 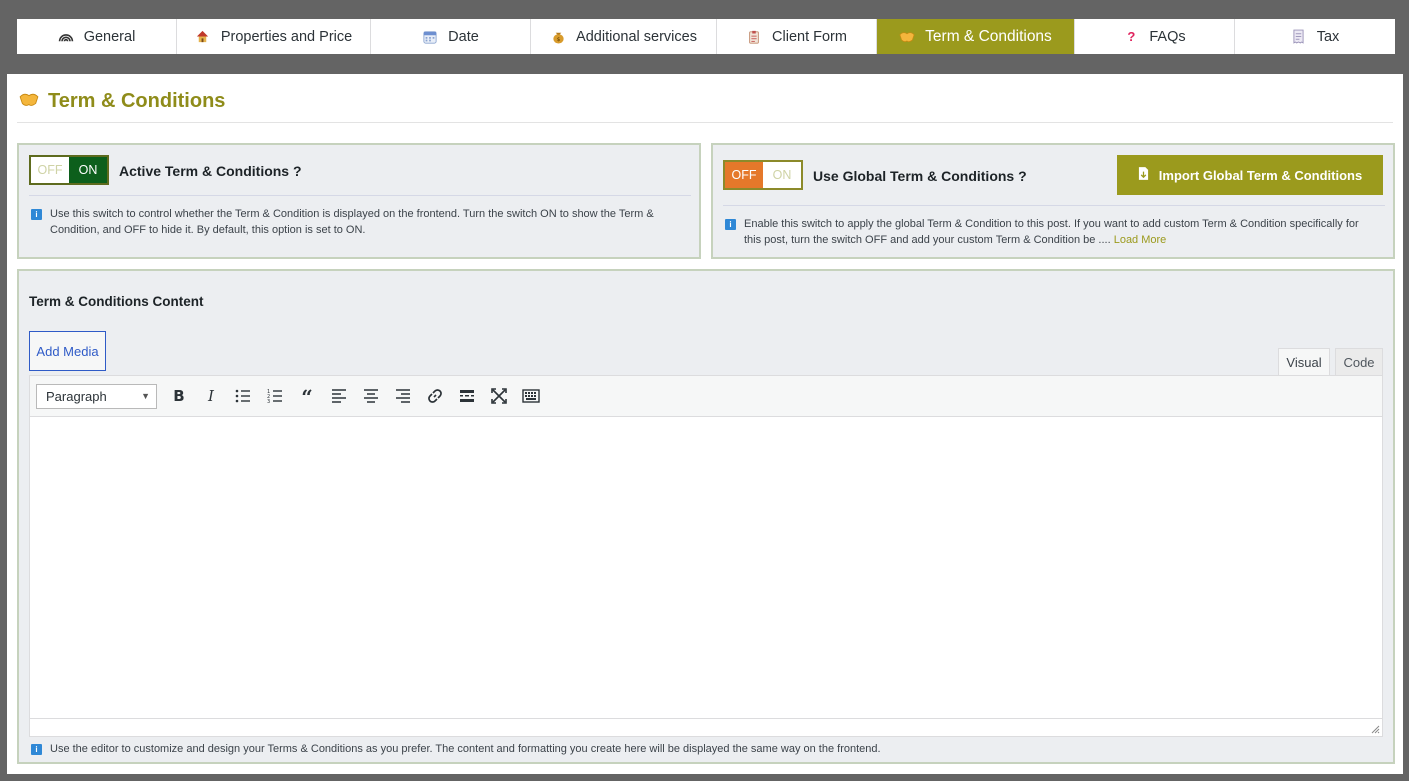 I want to click on tab-properties-and-price: Properties and Price, so click(x=274, y=36).